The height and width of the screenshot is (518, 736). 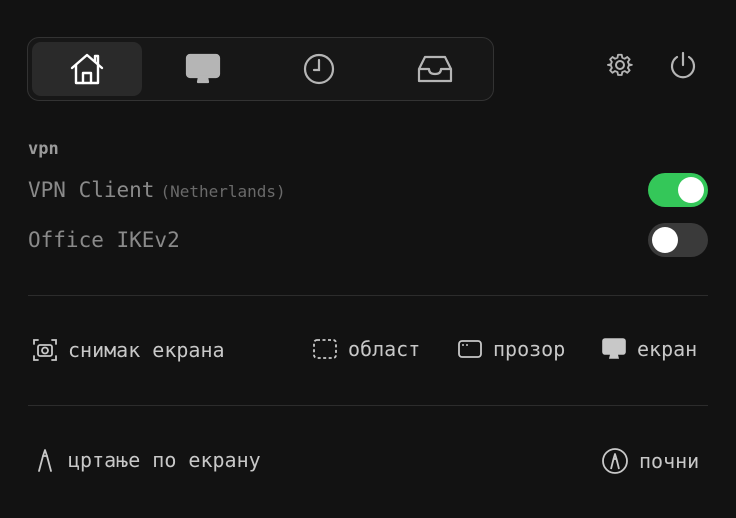 I want to click on gear-icon, so click(x=620, y=67).